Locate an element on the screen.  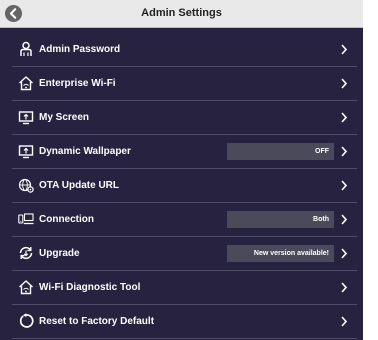
setting-label: Reset to Factory Default is located at coordinates (97, 321).